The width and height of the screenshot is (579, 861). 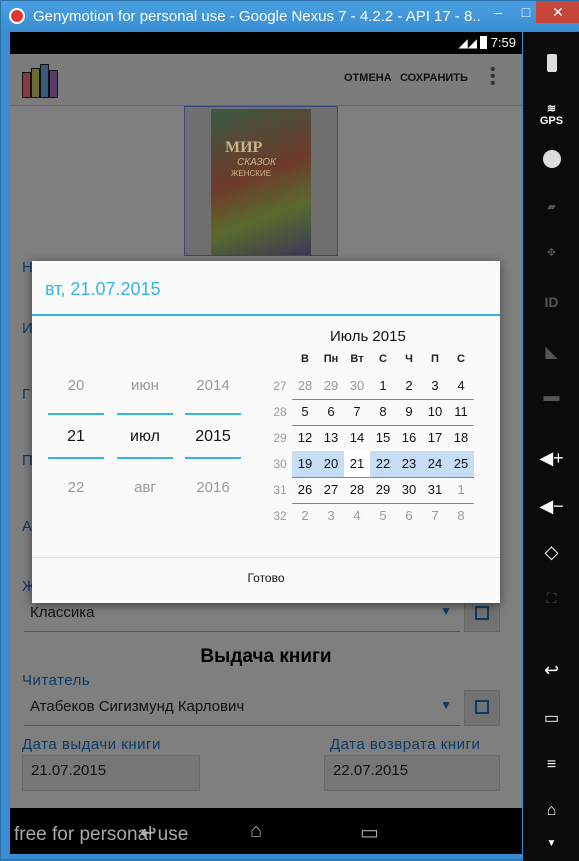 I want to click on cancel-button: ОТМЕНА, so click(x=368, y=78).